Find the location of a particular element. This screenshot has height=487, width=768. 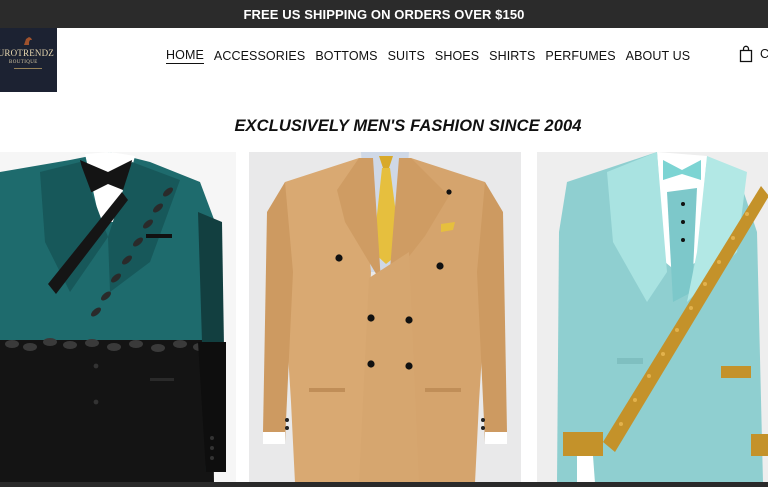

nav-item-about-us: ABOUT US is located at coordinates (658, 56).